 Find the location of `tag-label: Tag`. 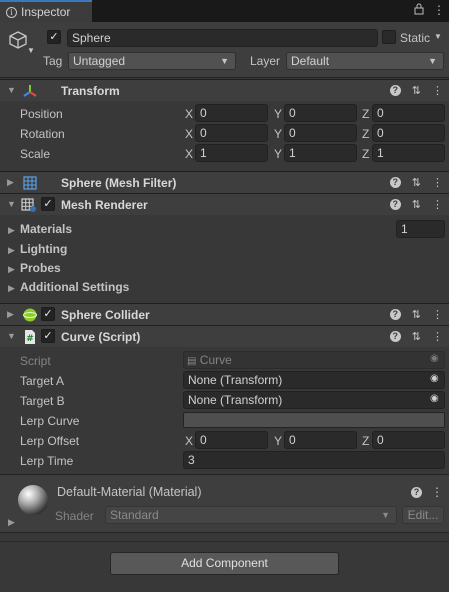

tag-label: Tag is located at coordinates (53, 61).